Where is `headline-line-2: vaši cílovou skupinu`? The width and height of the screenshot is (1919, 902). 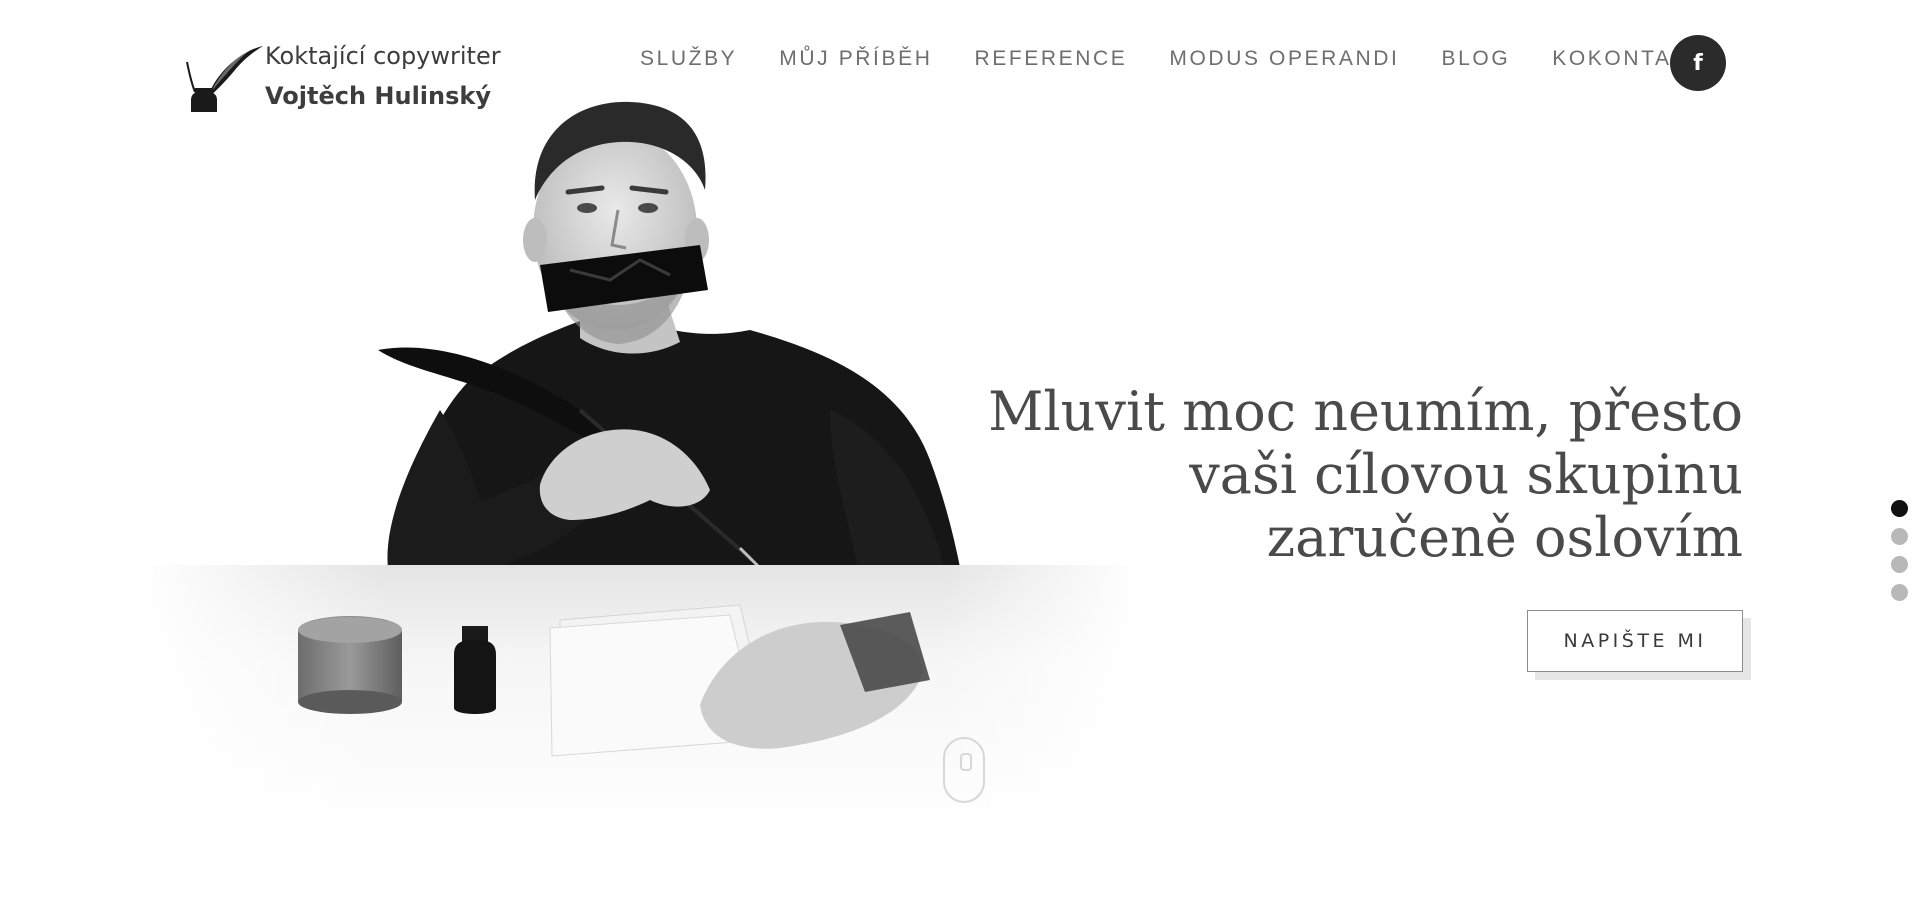 headline-line-2: vaši cílovou skupinu is located at coordinates (1466, 474).